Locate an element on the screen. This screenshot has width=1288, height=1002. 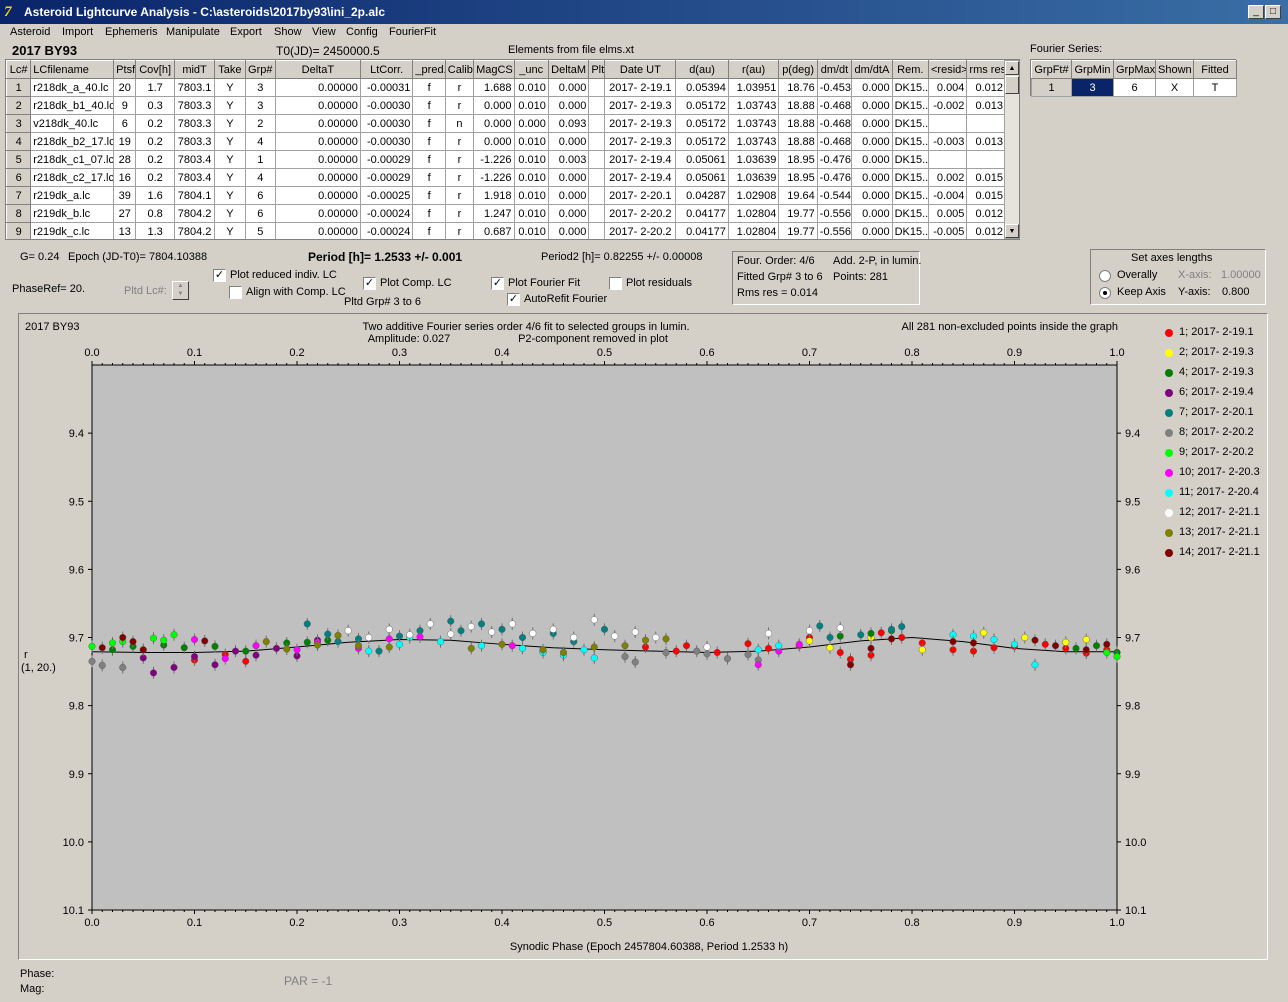
table-cell: 18.95 is located at coordinates (798, 159).